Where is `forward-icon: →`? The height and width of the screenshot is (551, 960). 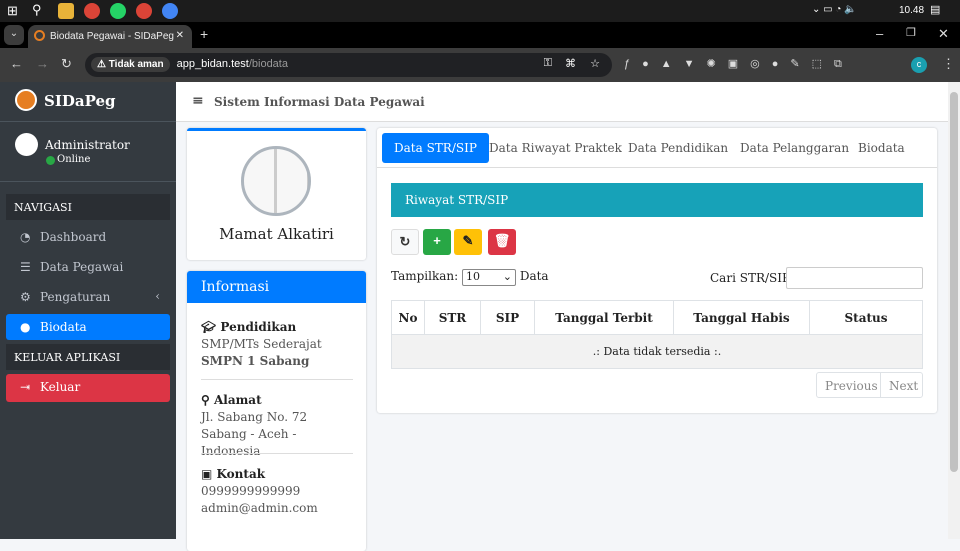 forward-icon: → is located at coordinates (42, 63).